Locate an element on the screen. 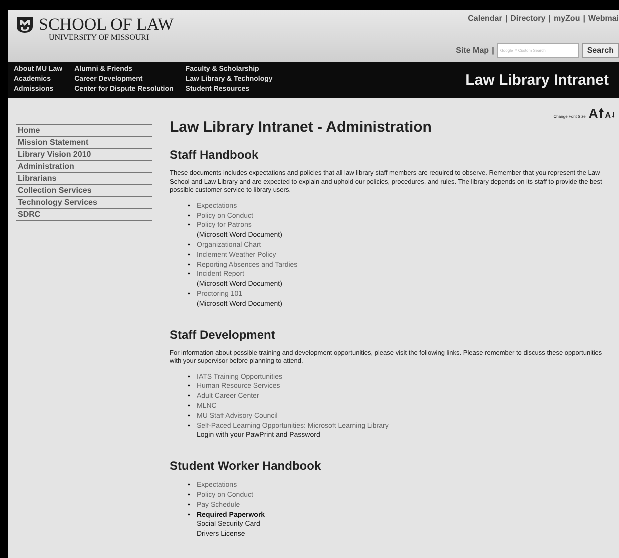 The image size is (619, 558). sidebar-item: Technology Services is located at coordinates (84, 203).